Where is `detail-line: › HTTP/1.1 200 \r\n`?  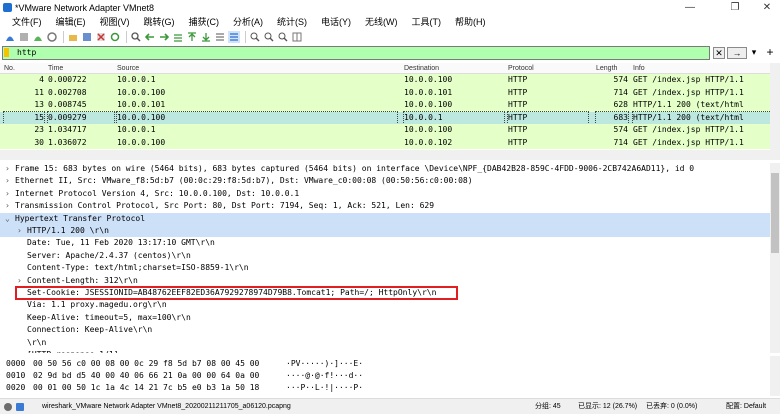 detail-line: › HTTP/1.1 200 \r\n is located at coordinates (385, 231).